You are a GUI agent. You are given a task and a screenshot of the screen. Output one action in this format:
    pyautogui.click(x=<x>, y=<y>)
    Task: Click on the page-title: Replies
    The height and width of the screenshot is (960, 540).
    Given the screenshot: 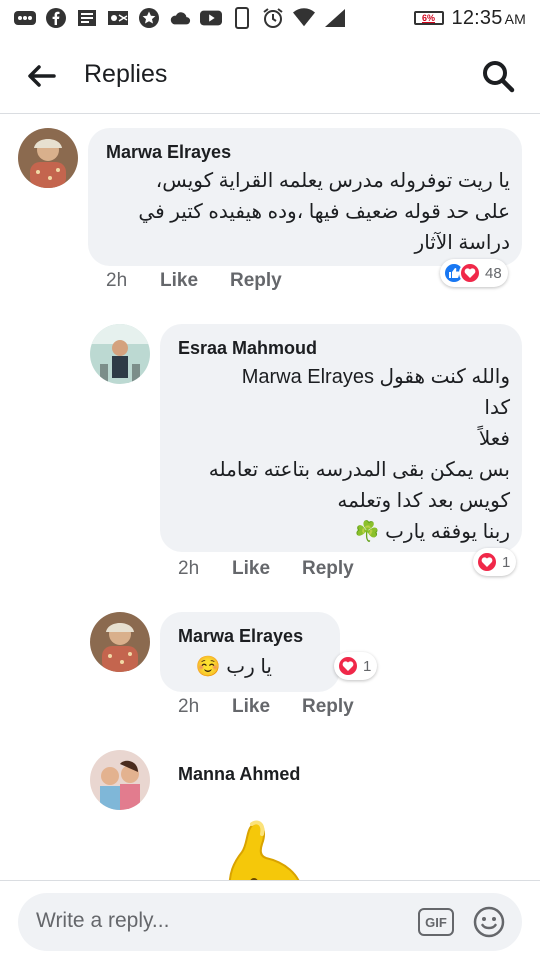 What is the action you would take?
    pyautogui.click(x=126, y=74)
    